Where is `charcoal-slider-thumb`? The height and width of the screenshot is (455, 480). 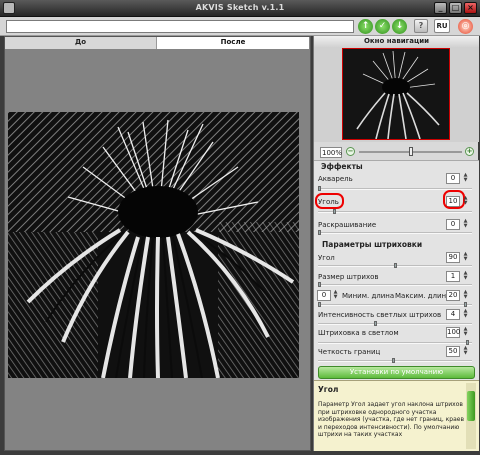 charcoal-slider-thumb is located at coordinates (334, 211).